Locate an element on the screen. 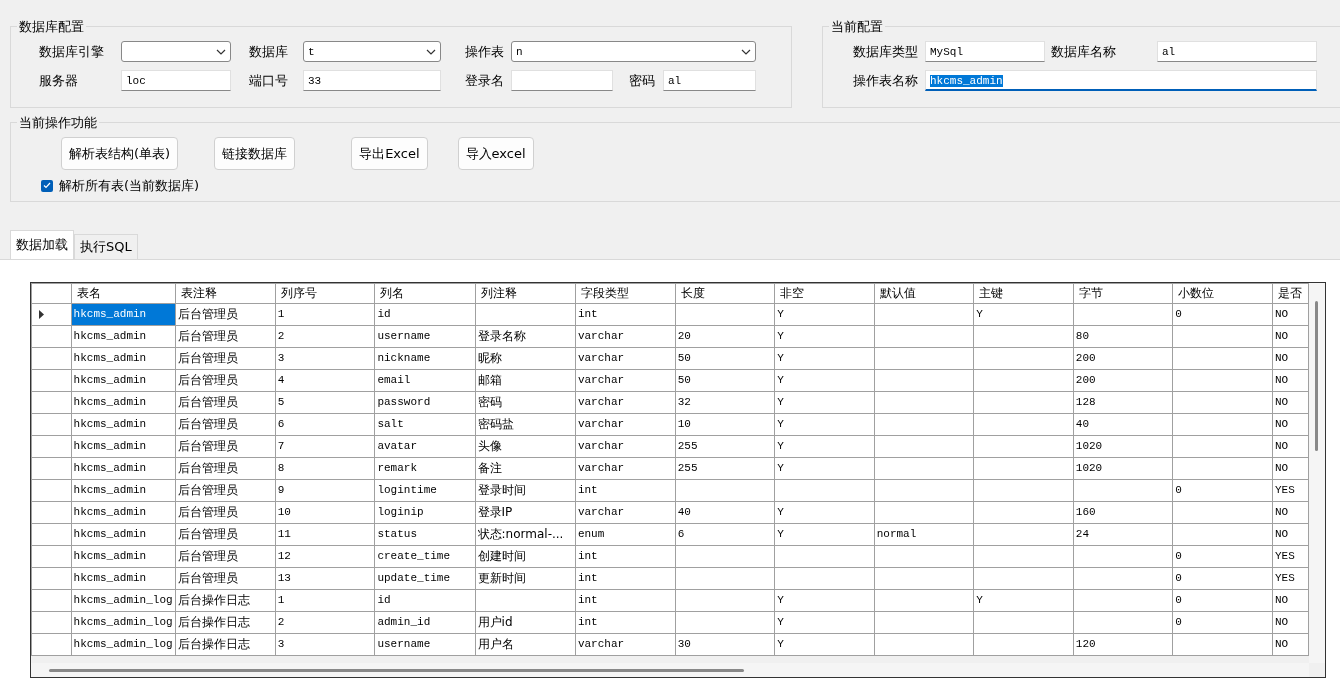  column-header: 表名 is located at coordinates (123, 293).